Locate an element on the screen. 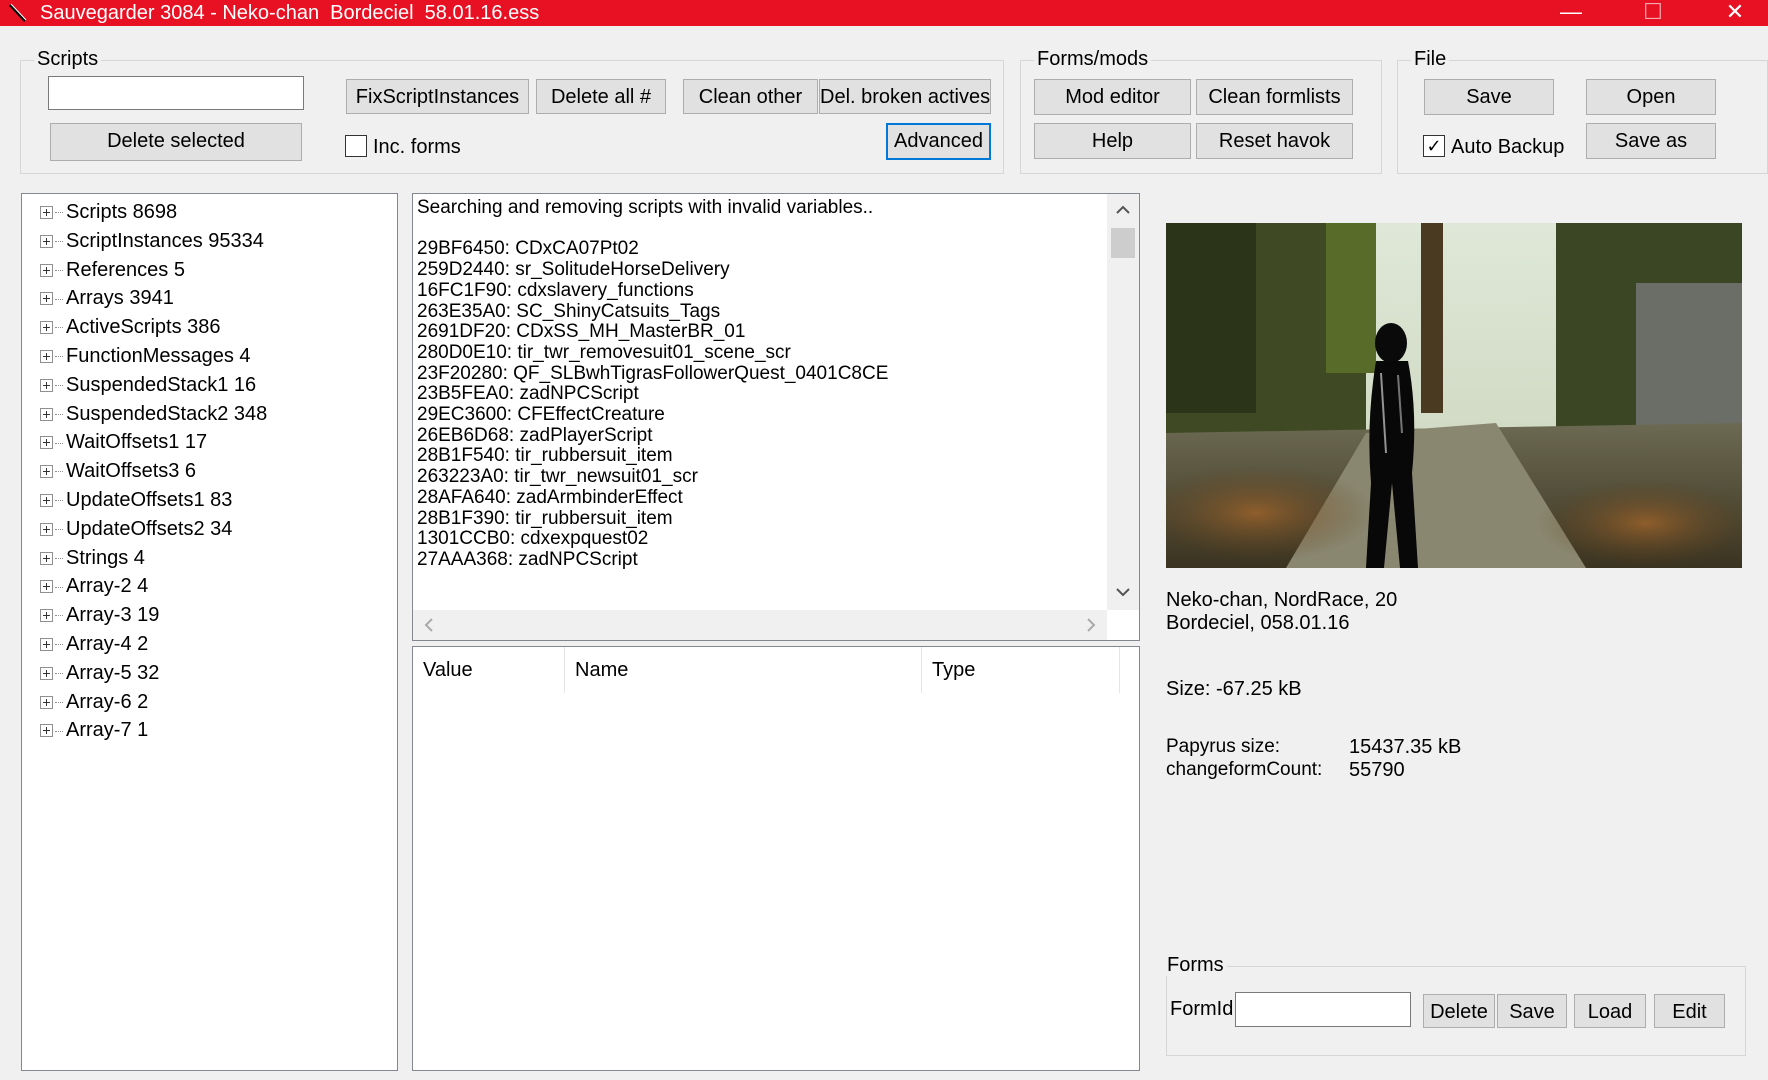 The image size is (1768, 1080). log-vertical-scrollbar is located at coordinates (1123, 402).